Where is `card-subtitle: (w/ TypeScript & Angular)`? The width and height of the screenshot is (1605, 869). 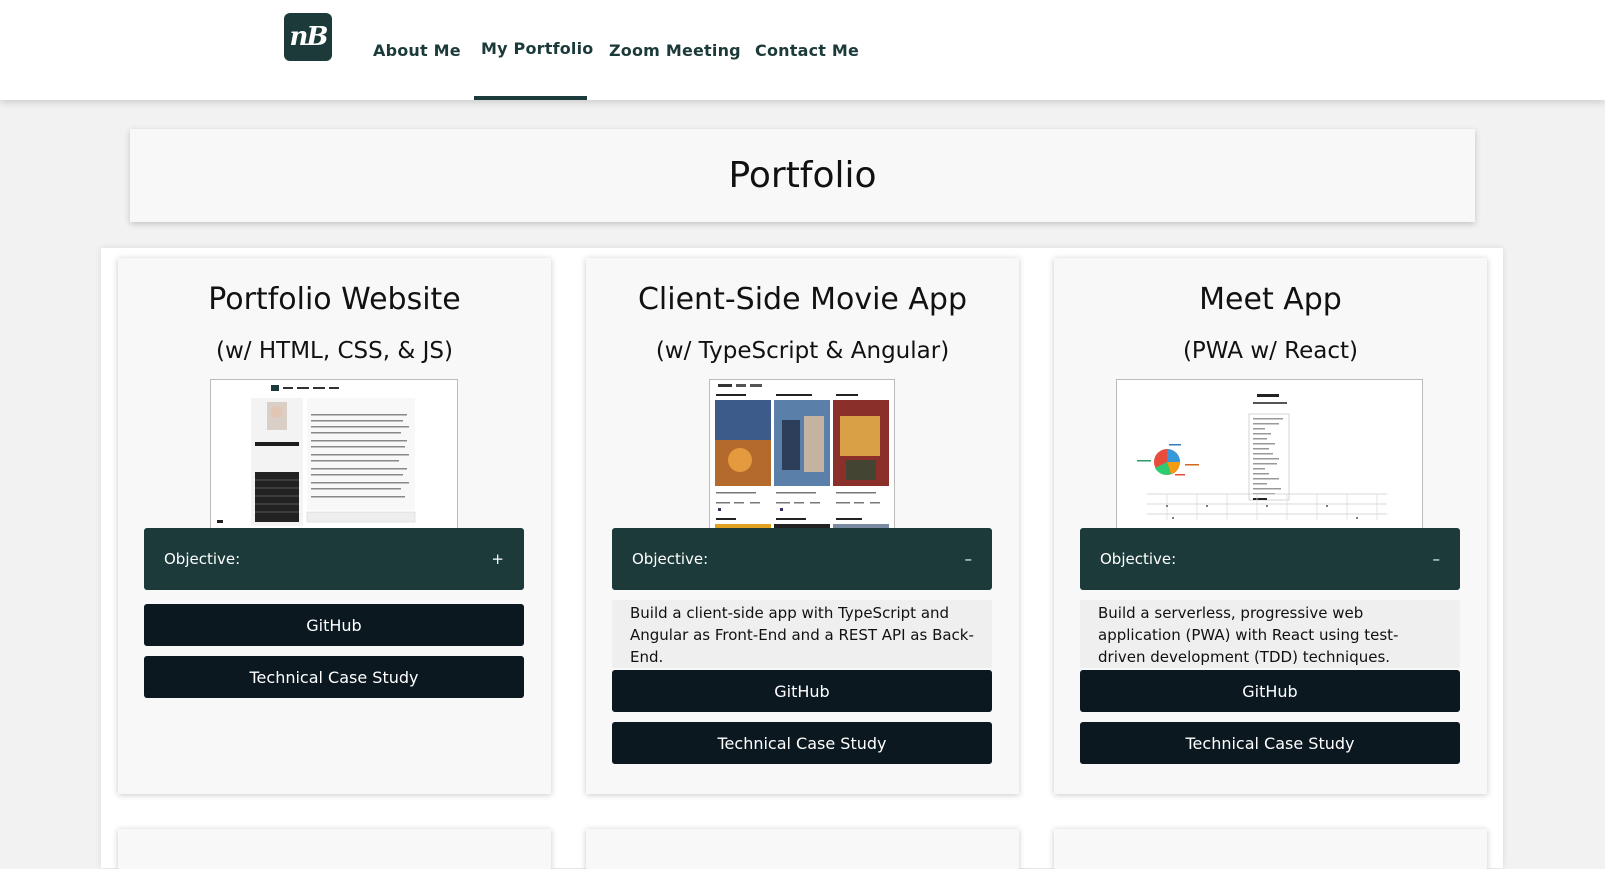 card-subtitle: (w/ TypeScript & Angular) is located at coordinates (802, 351).